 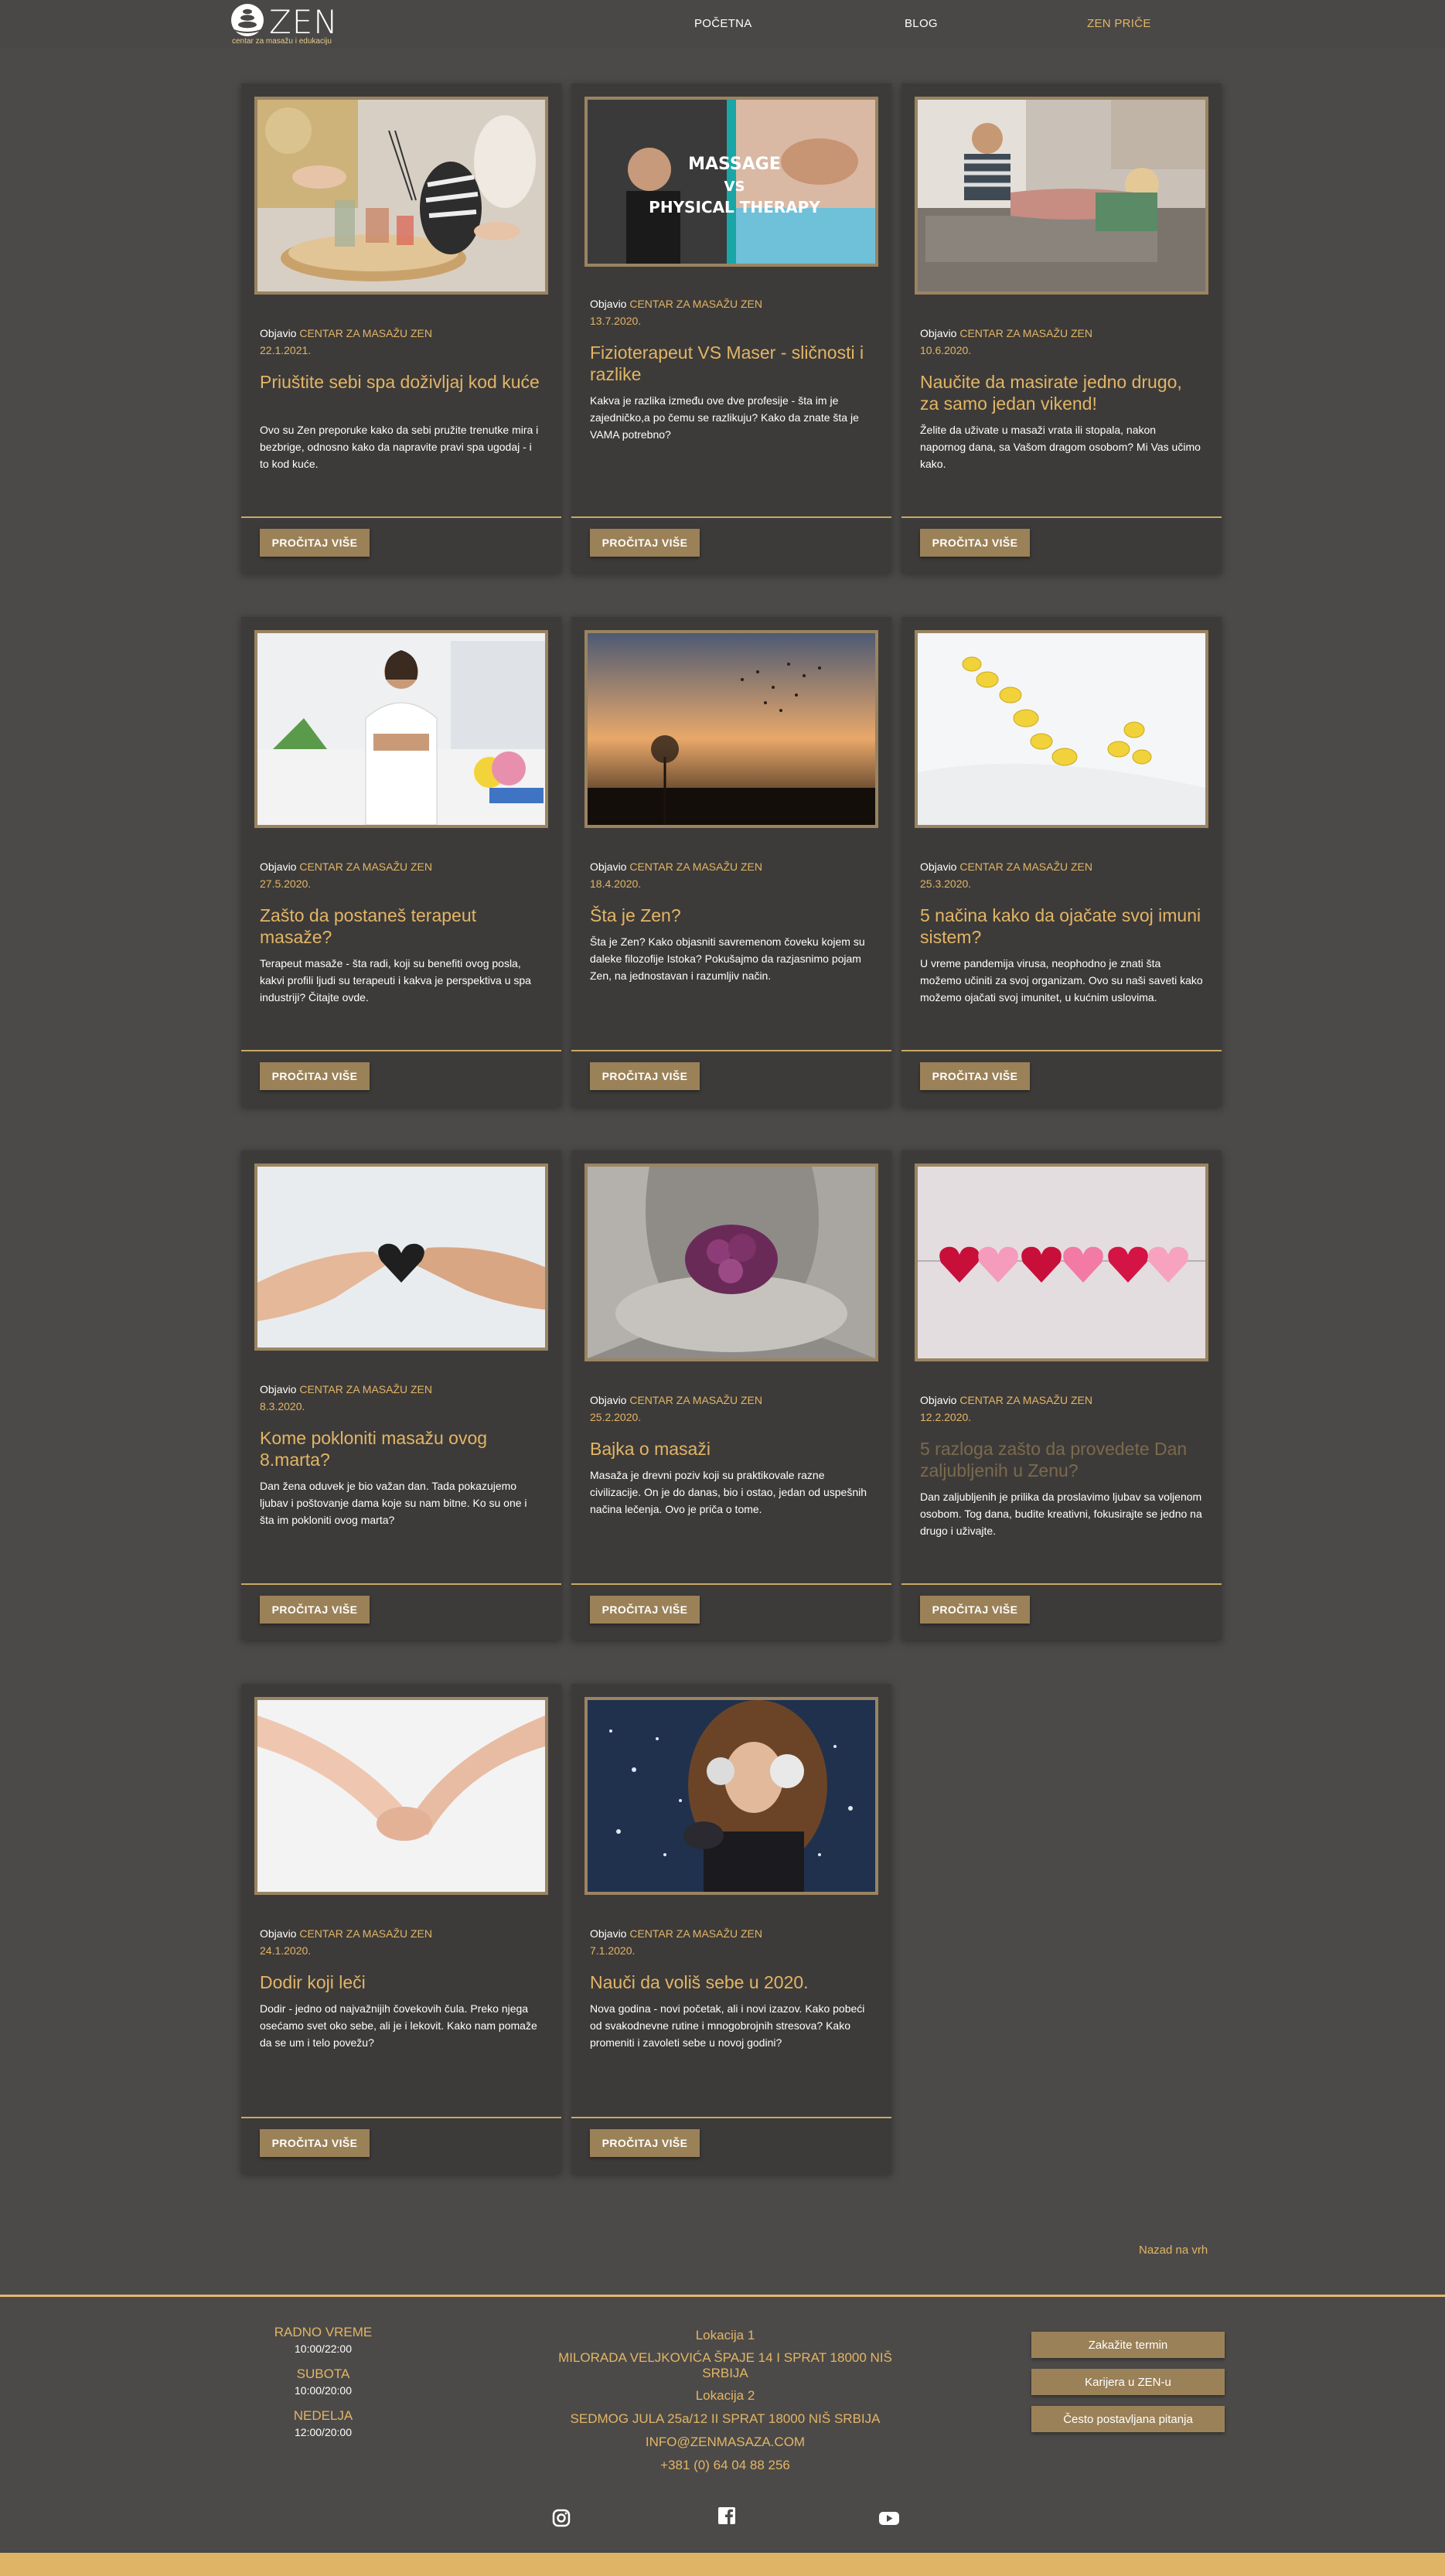 I want to click on post-date: 22.1.2021., so click(x=286, y=350).